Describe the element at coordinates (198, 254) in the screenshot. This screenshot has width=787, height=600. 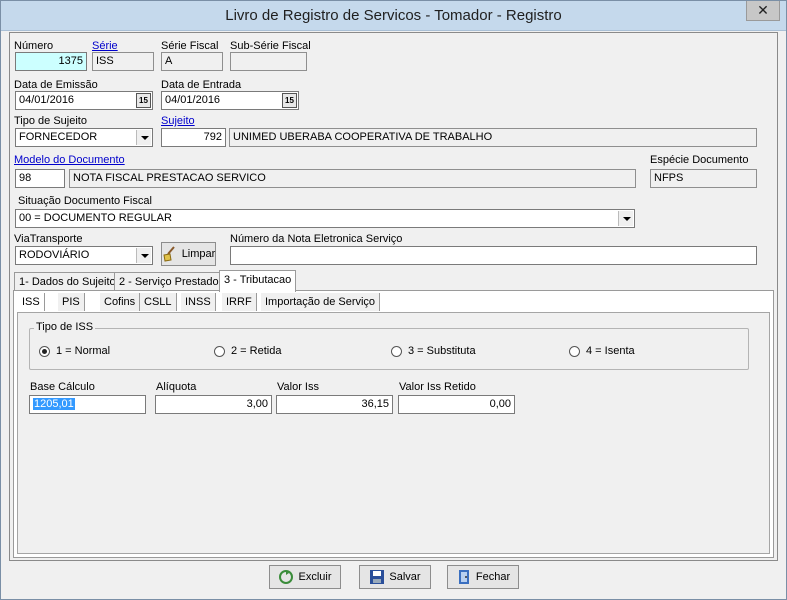
I see `limpar-label: Limpar` at that location.